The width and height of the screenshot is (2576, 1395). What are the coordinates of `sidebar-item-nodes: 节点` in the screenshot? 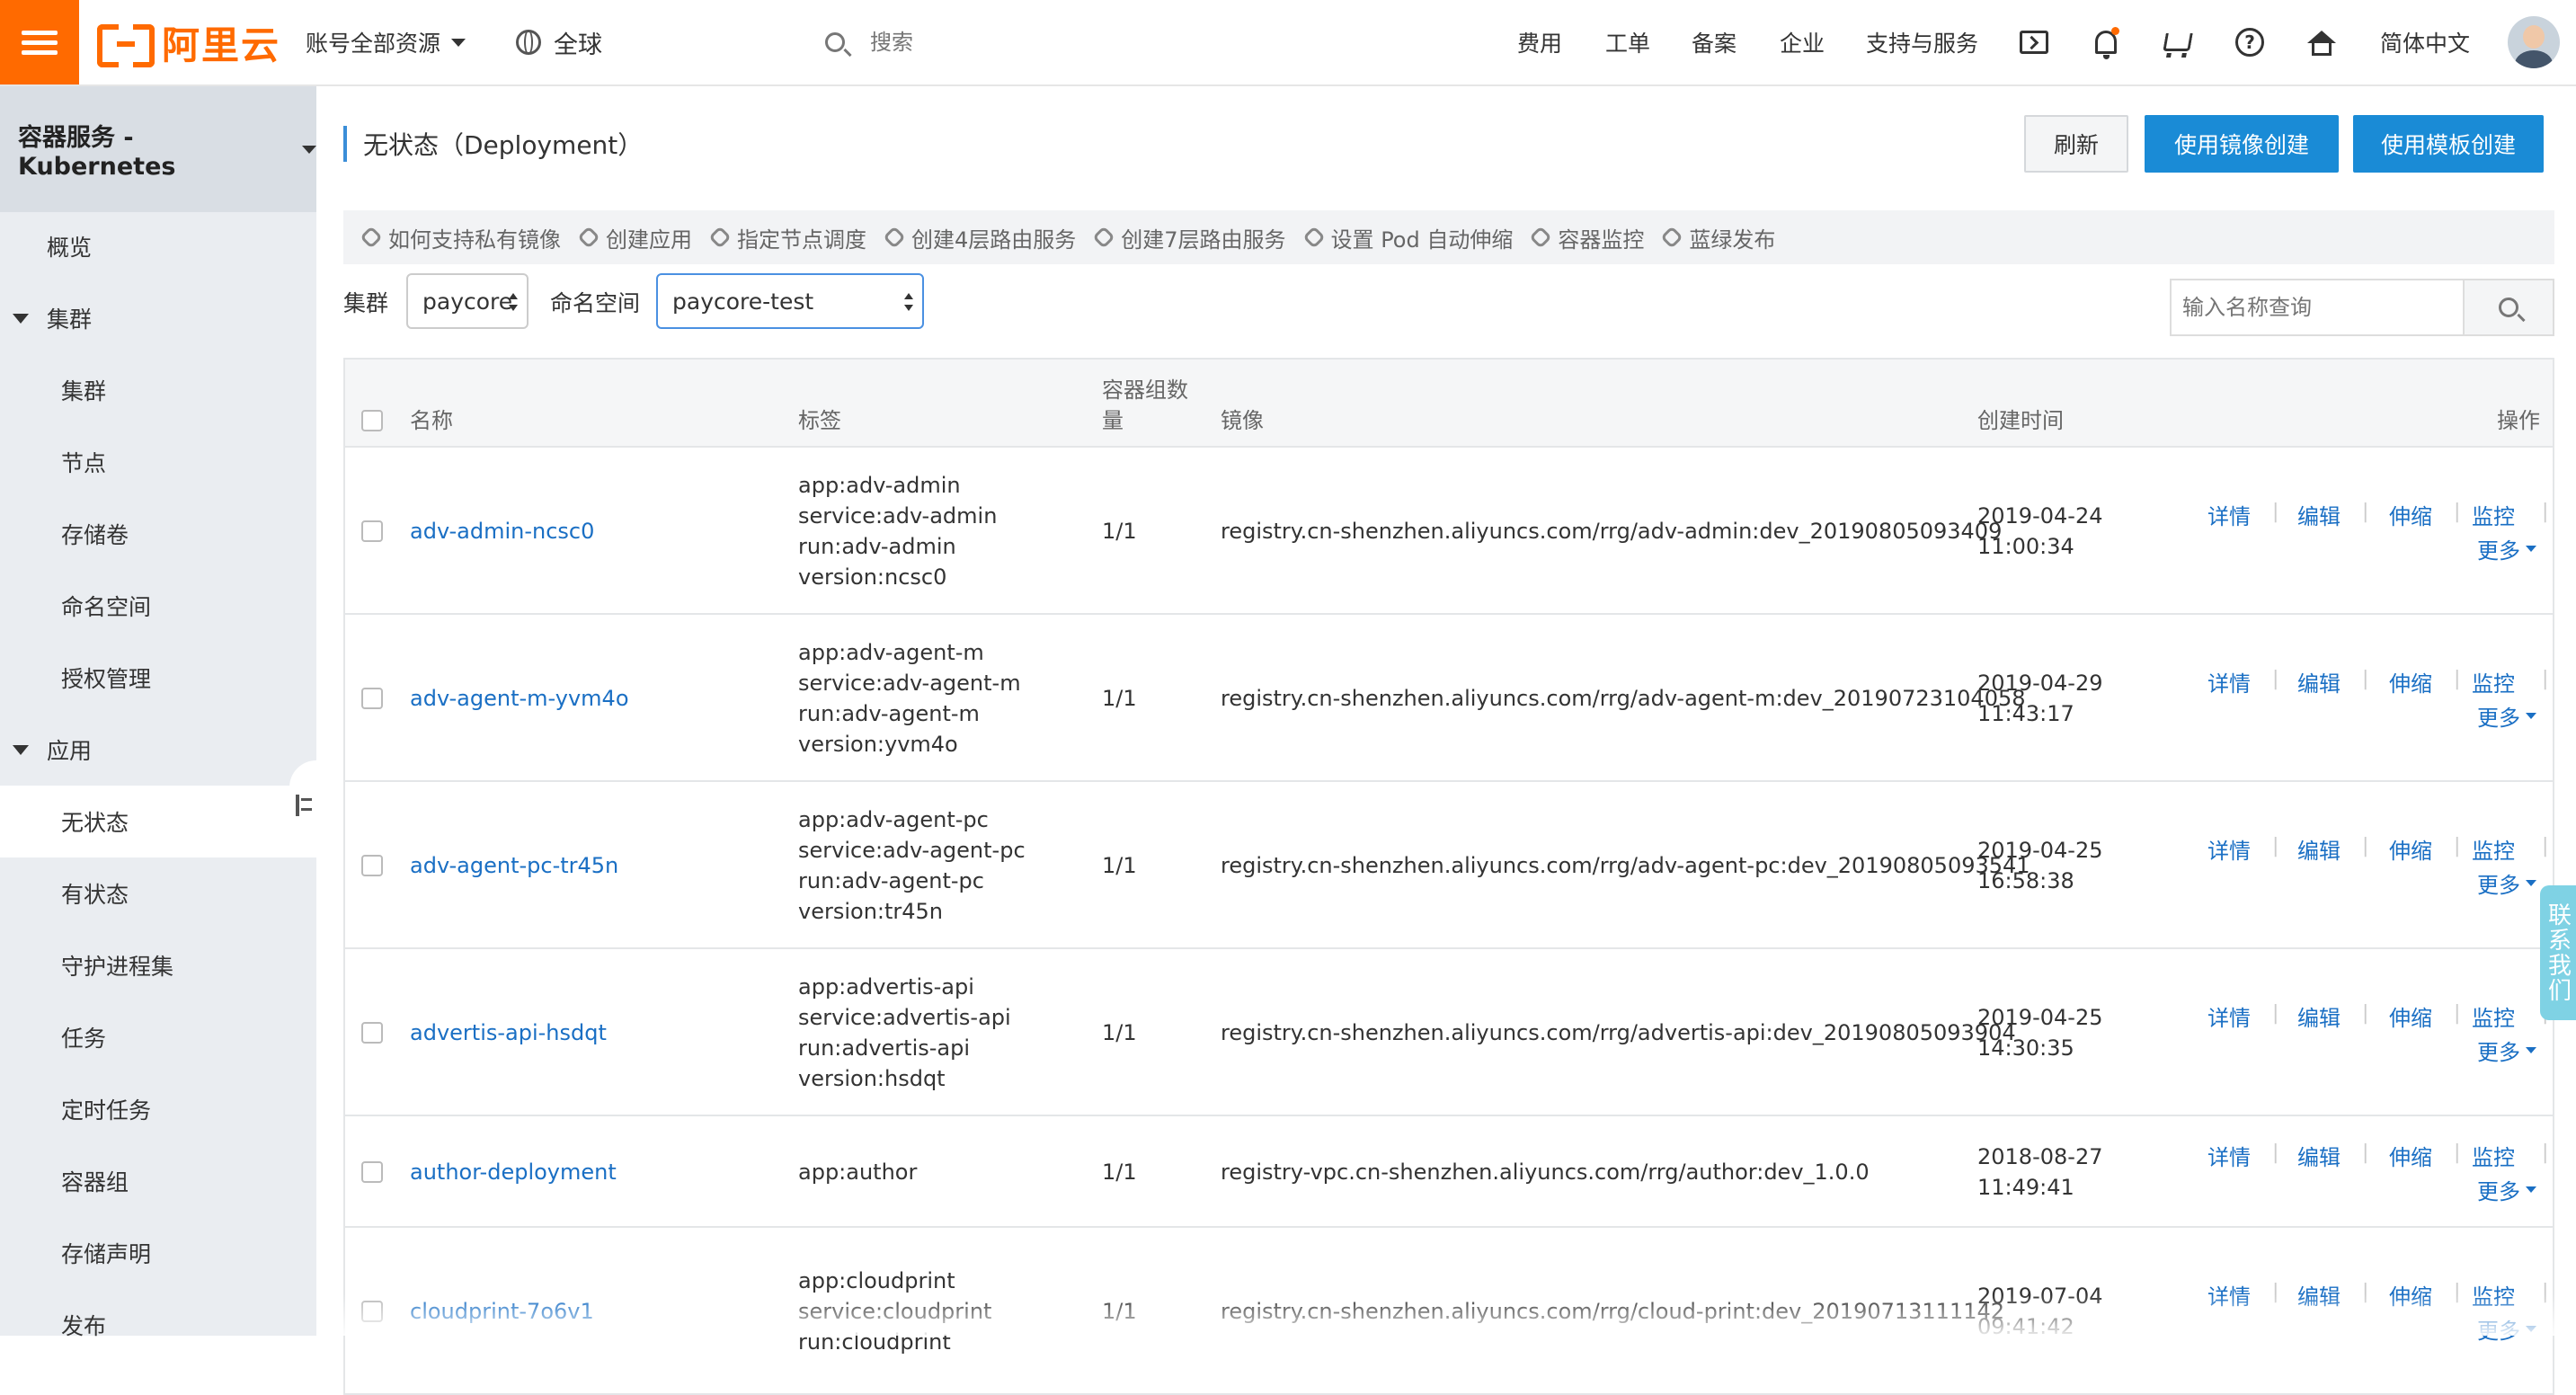 It's located at (158, 462).